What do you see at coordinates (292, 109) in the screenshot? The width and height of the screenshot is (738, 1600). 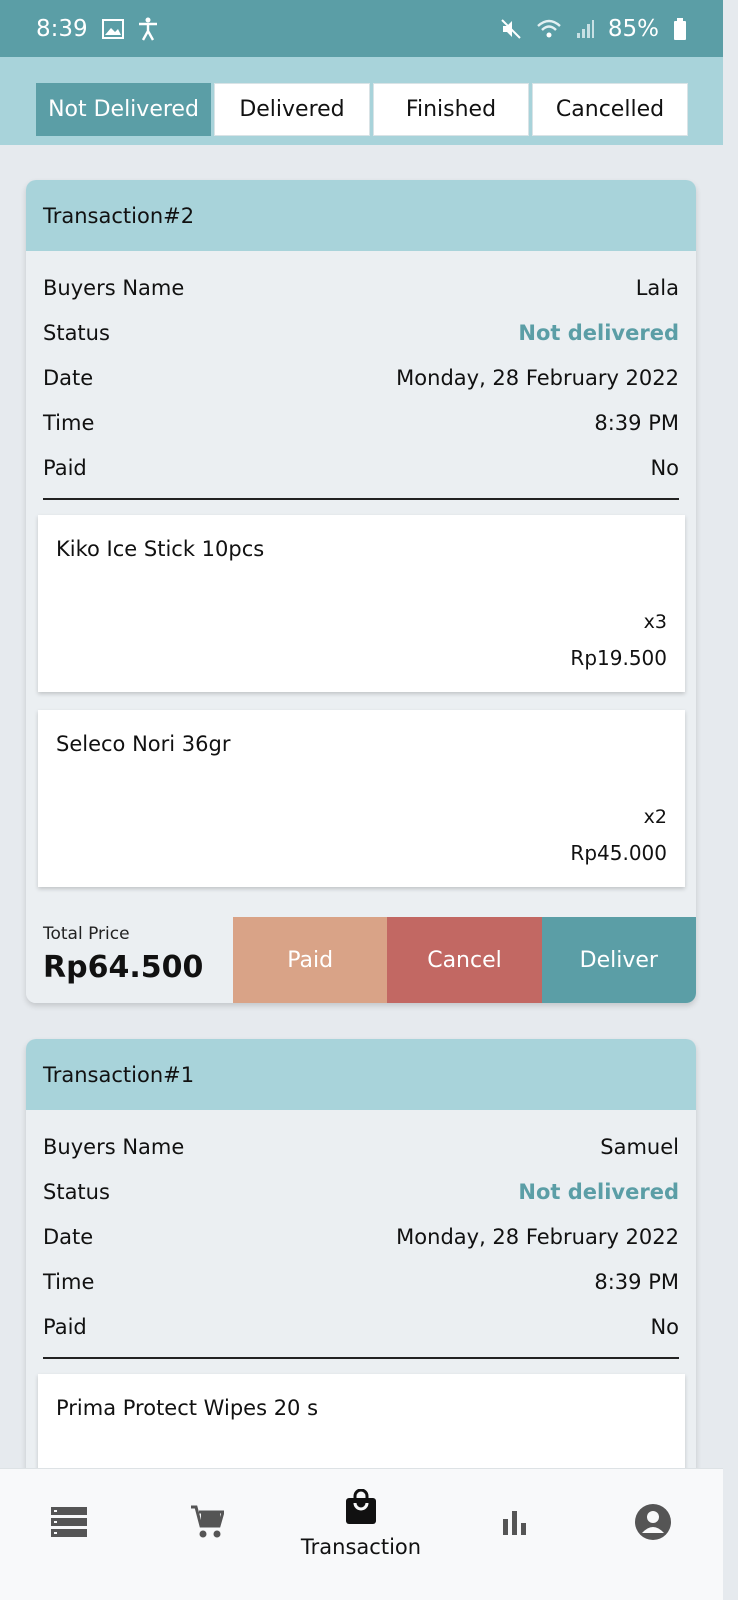 I see `tab-delivered: Delivered` at bounding box center [292, 109].